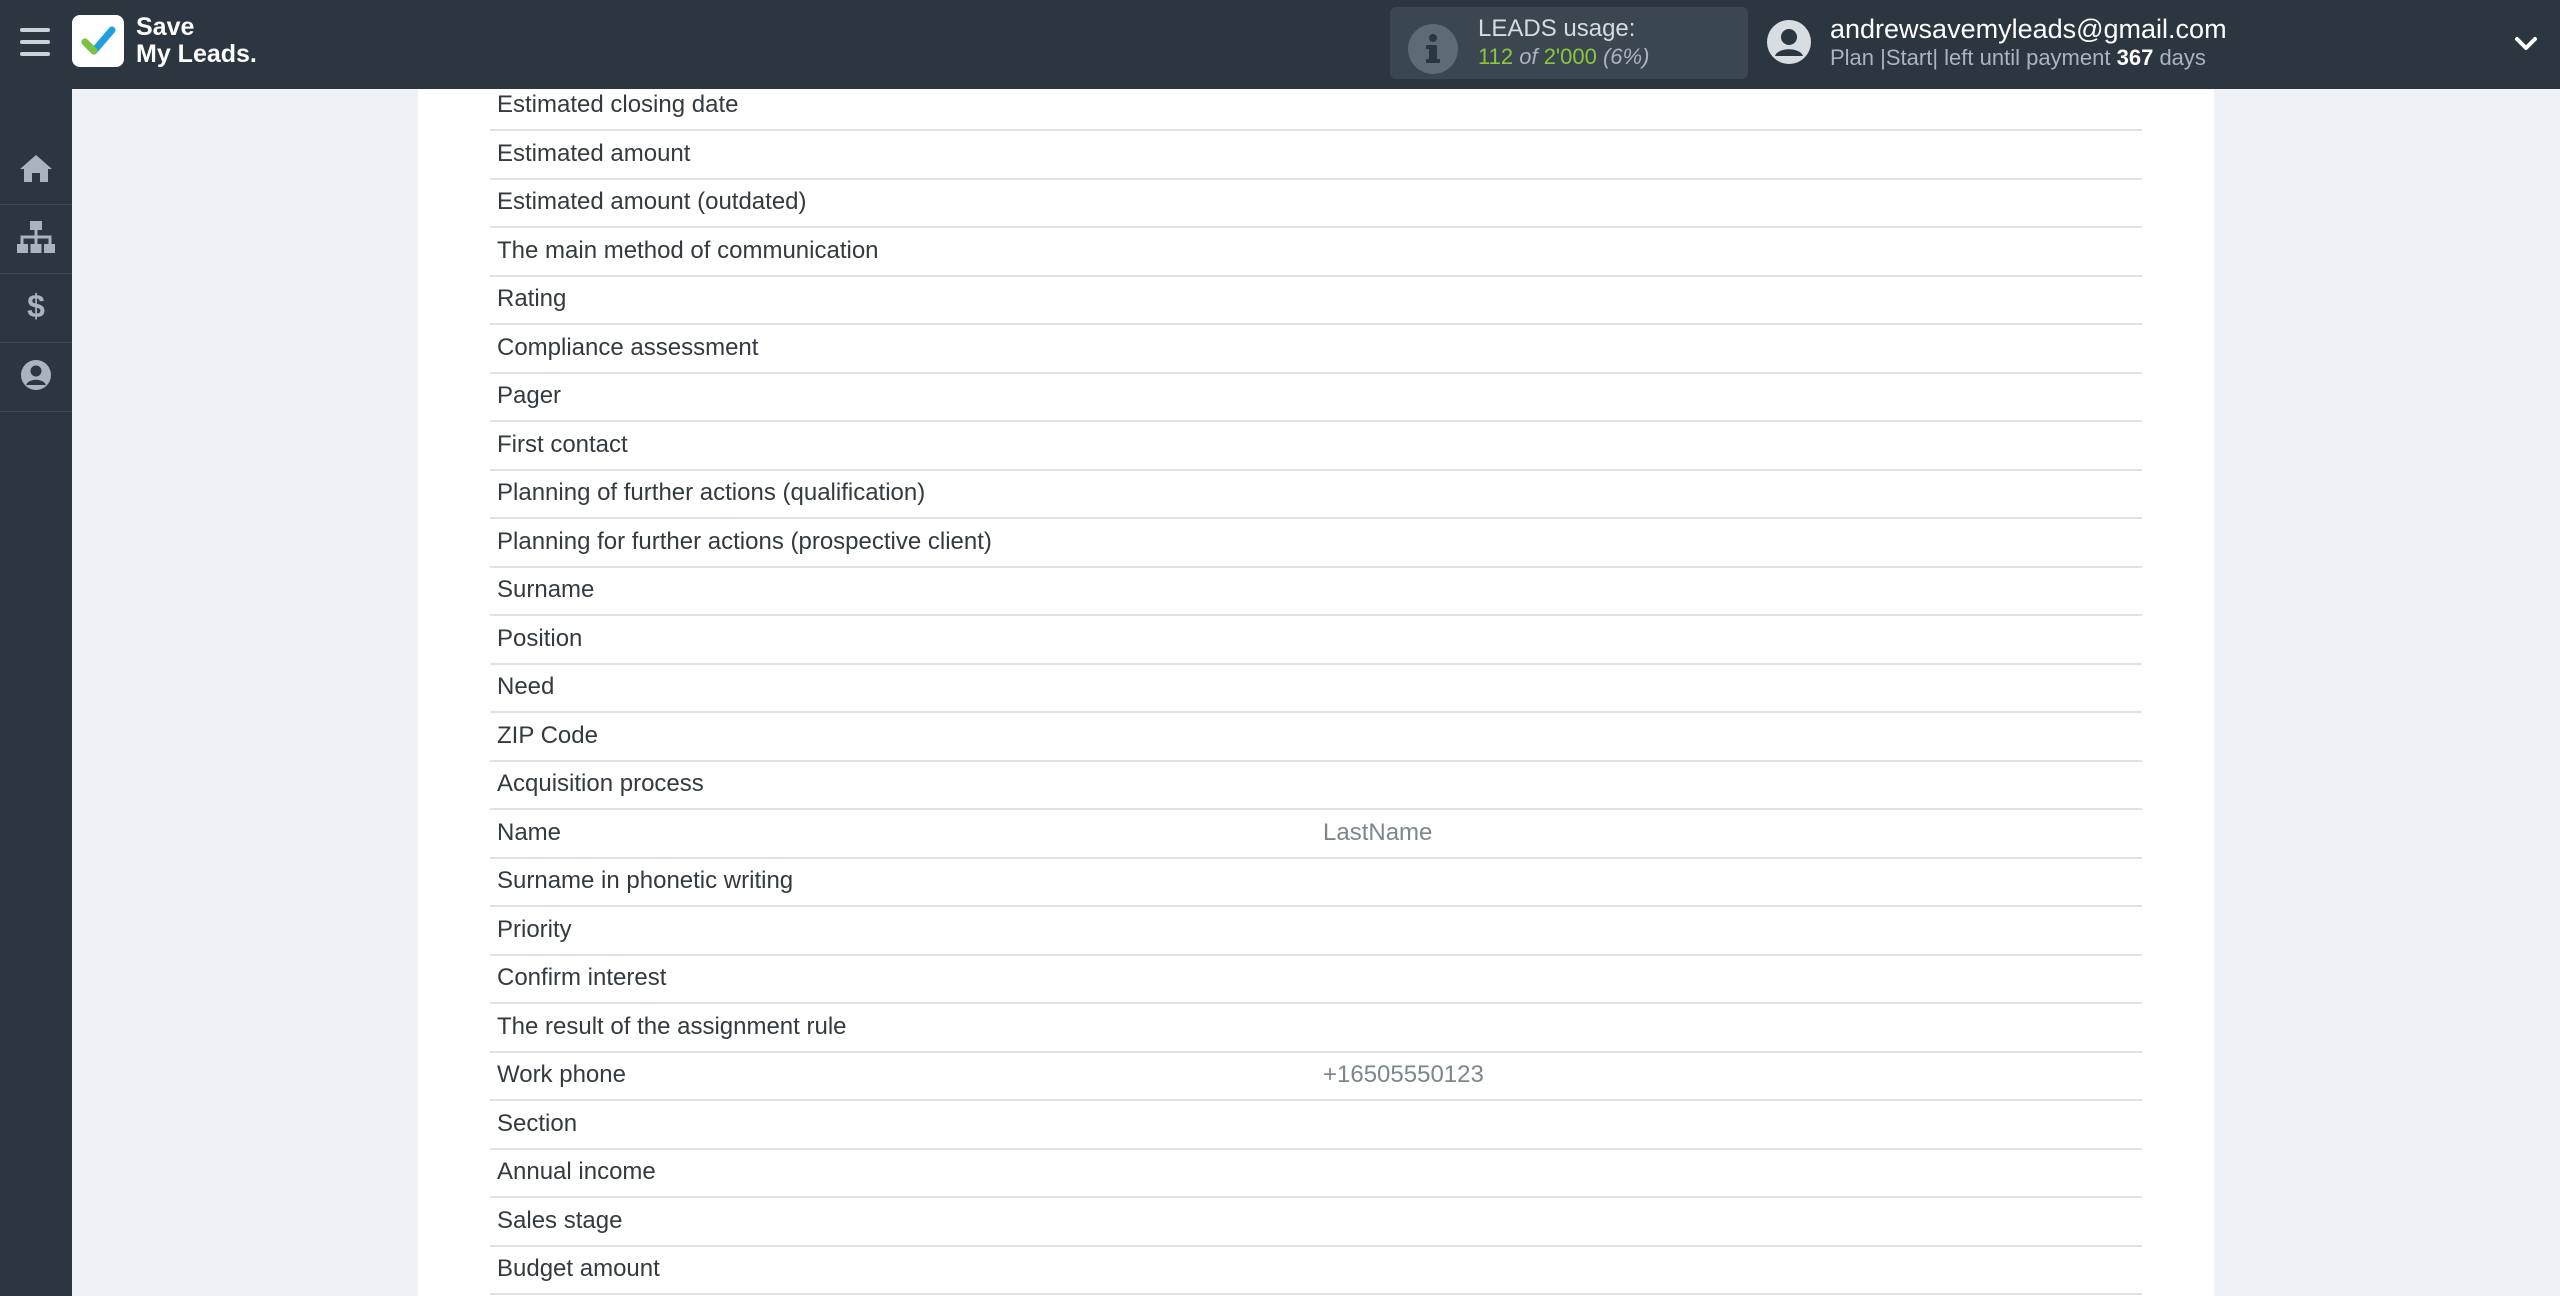 This screenshot has width=2560, height=1296. I want to click on field-value: +16505550123, so click(1403, 1075).